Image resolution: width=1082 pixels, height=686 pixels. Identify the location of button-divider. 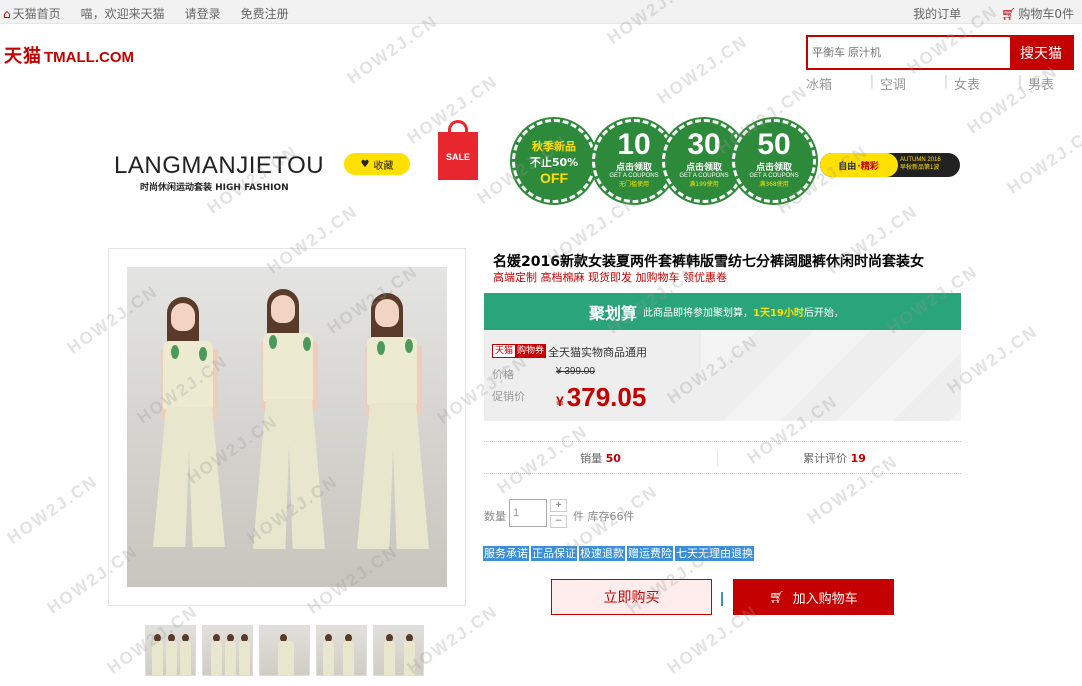
(722, 599).